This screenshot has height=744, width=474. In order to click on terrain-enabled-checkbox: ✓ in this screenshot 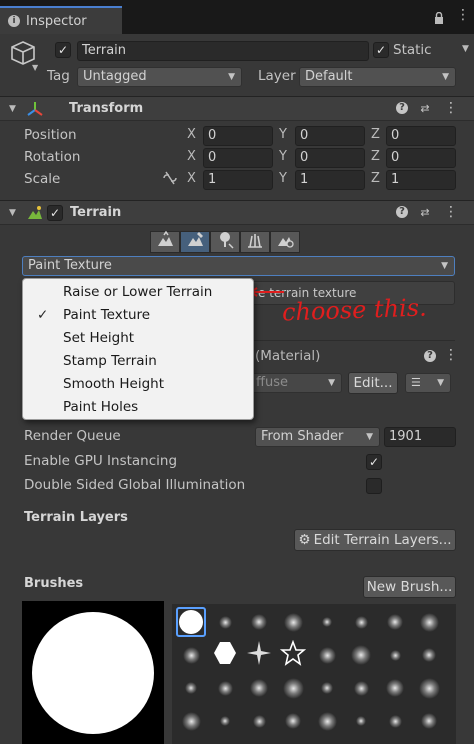, I will do `click(55, 213)`.